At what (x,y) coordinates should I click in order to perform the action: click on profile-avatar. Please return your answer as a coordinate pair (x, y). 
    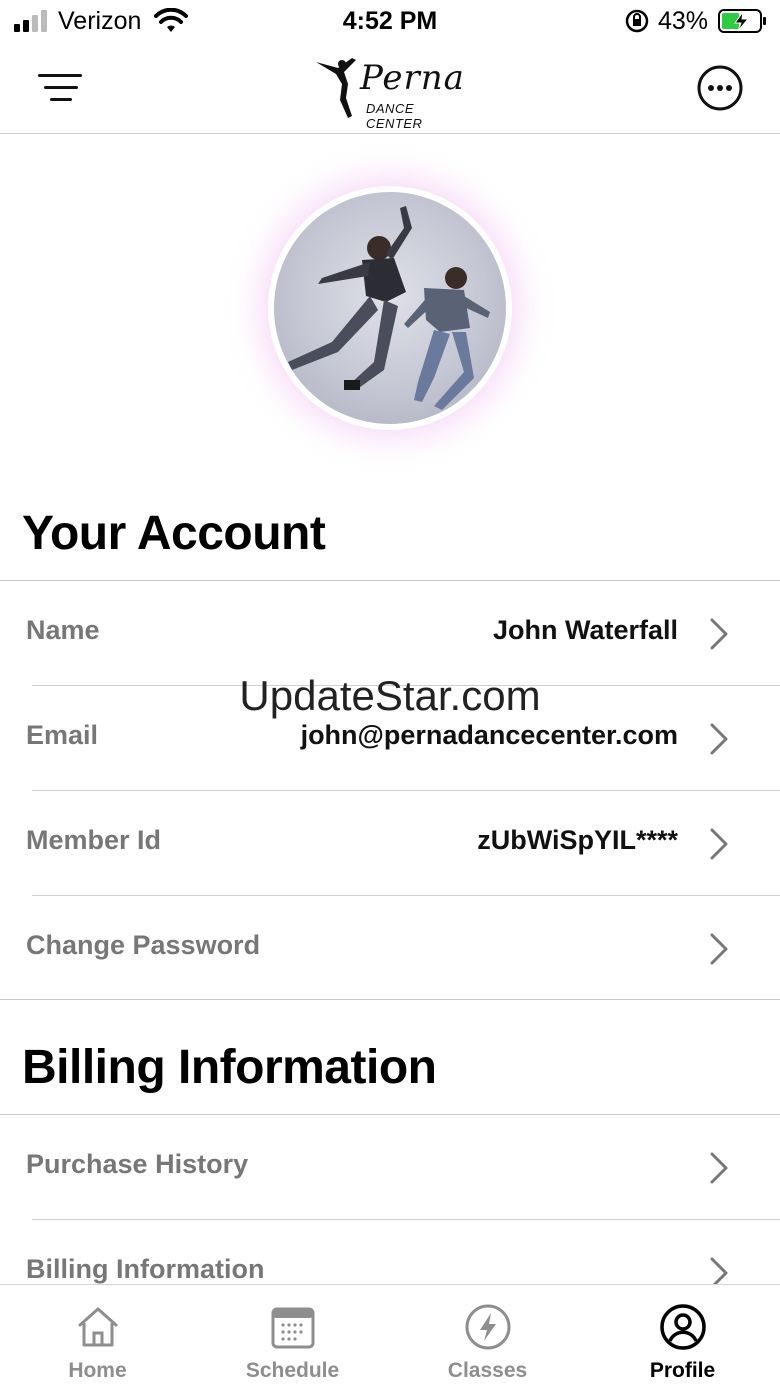
    Looking at the image, I should click on (390, 308).